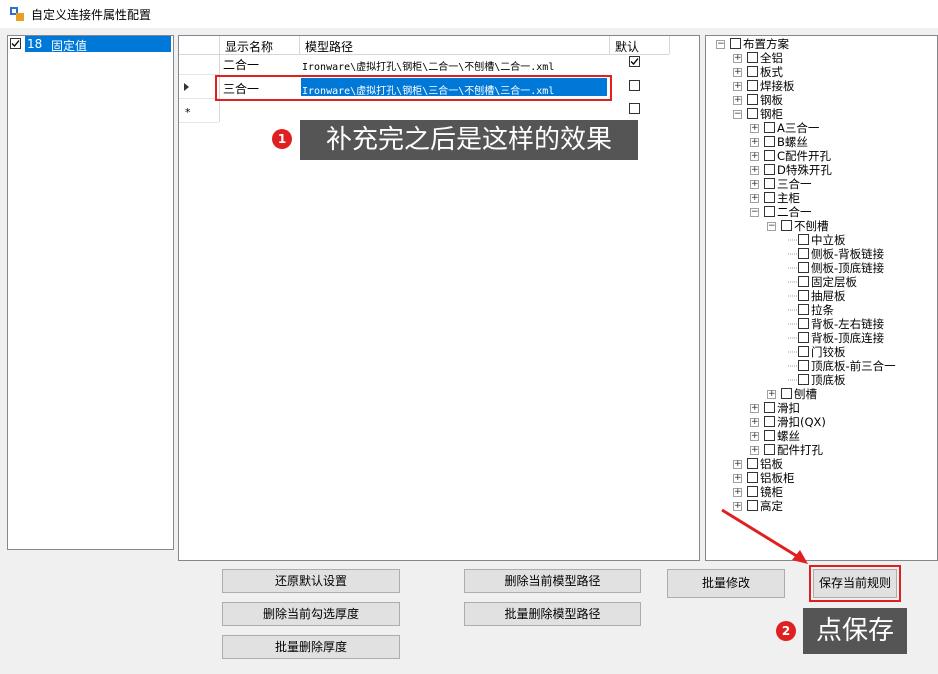 This screenshot has width=938, height=674. What do you see at coordinates (847, 338) in the screenshot?
I see `tree-node-label: 背板-顶底连接` at bounding box center [847, 338].